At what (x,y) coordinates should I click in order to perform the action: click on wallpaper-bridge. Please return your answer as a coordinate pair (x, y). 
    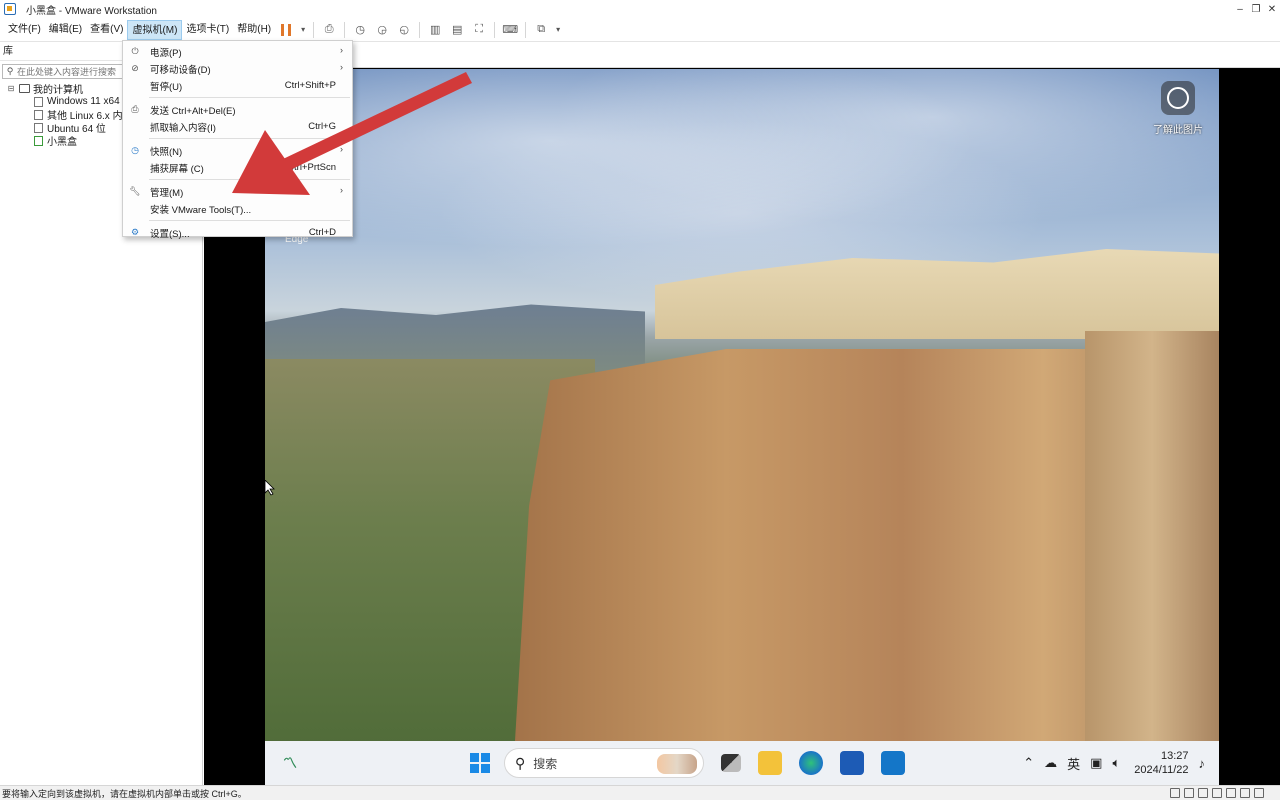
    Looking at the image, I should click on (1152, 536).